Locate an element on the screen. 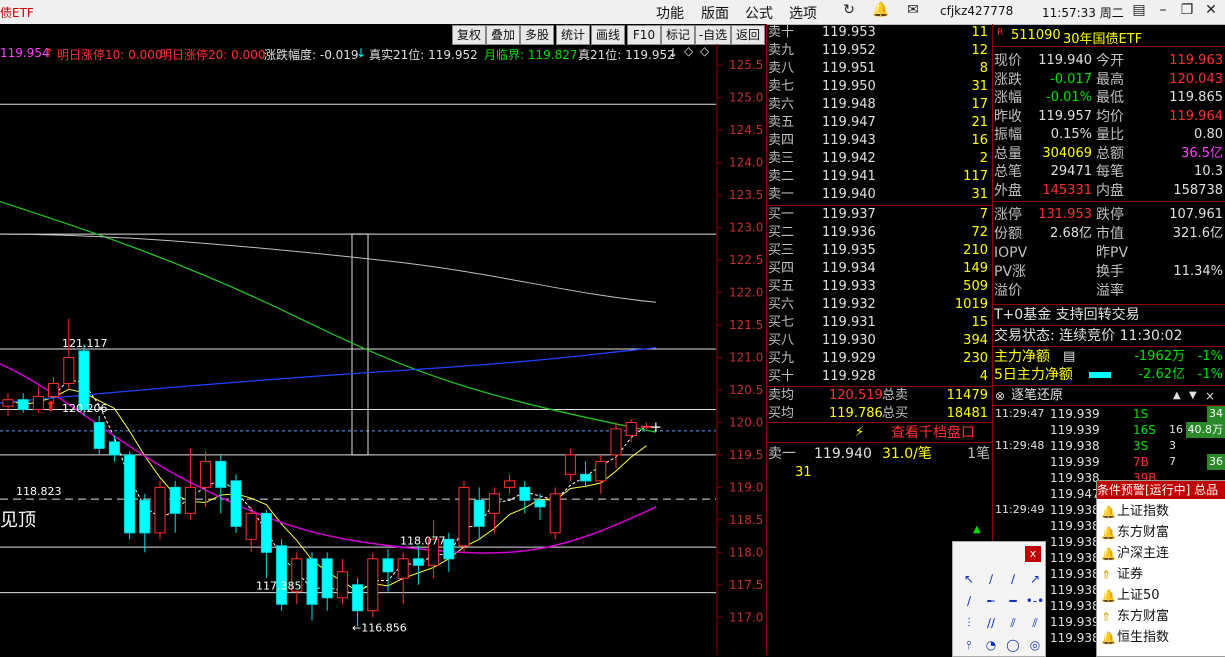  parallel-line-icon: ∕∕ is located at coordinates (991, 623).